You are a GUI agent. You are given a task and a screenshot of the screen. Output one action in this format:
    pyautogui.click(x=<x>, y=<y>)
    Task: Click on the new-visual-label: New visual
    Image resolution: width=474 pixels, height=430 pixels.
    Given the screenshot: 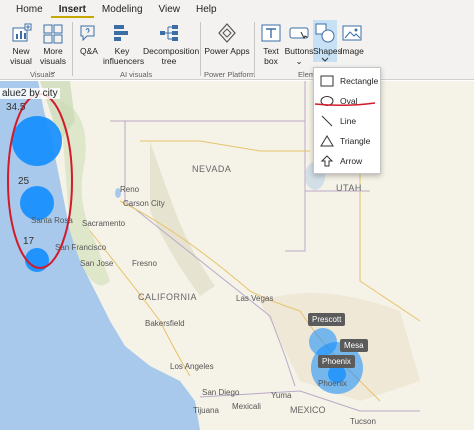 What is the action you would take?
    pyautogui.click(x=21, y=56)
    